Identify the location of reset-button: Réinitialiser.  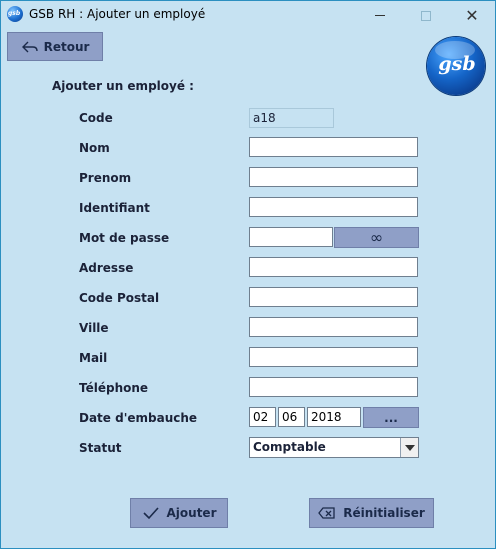
(371, 513).